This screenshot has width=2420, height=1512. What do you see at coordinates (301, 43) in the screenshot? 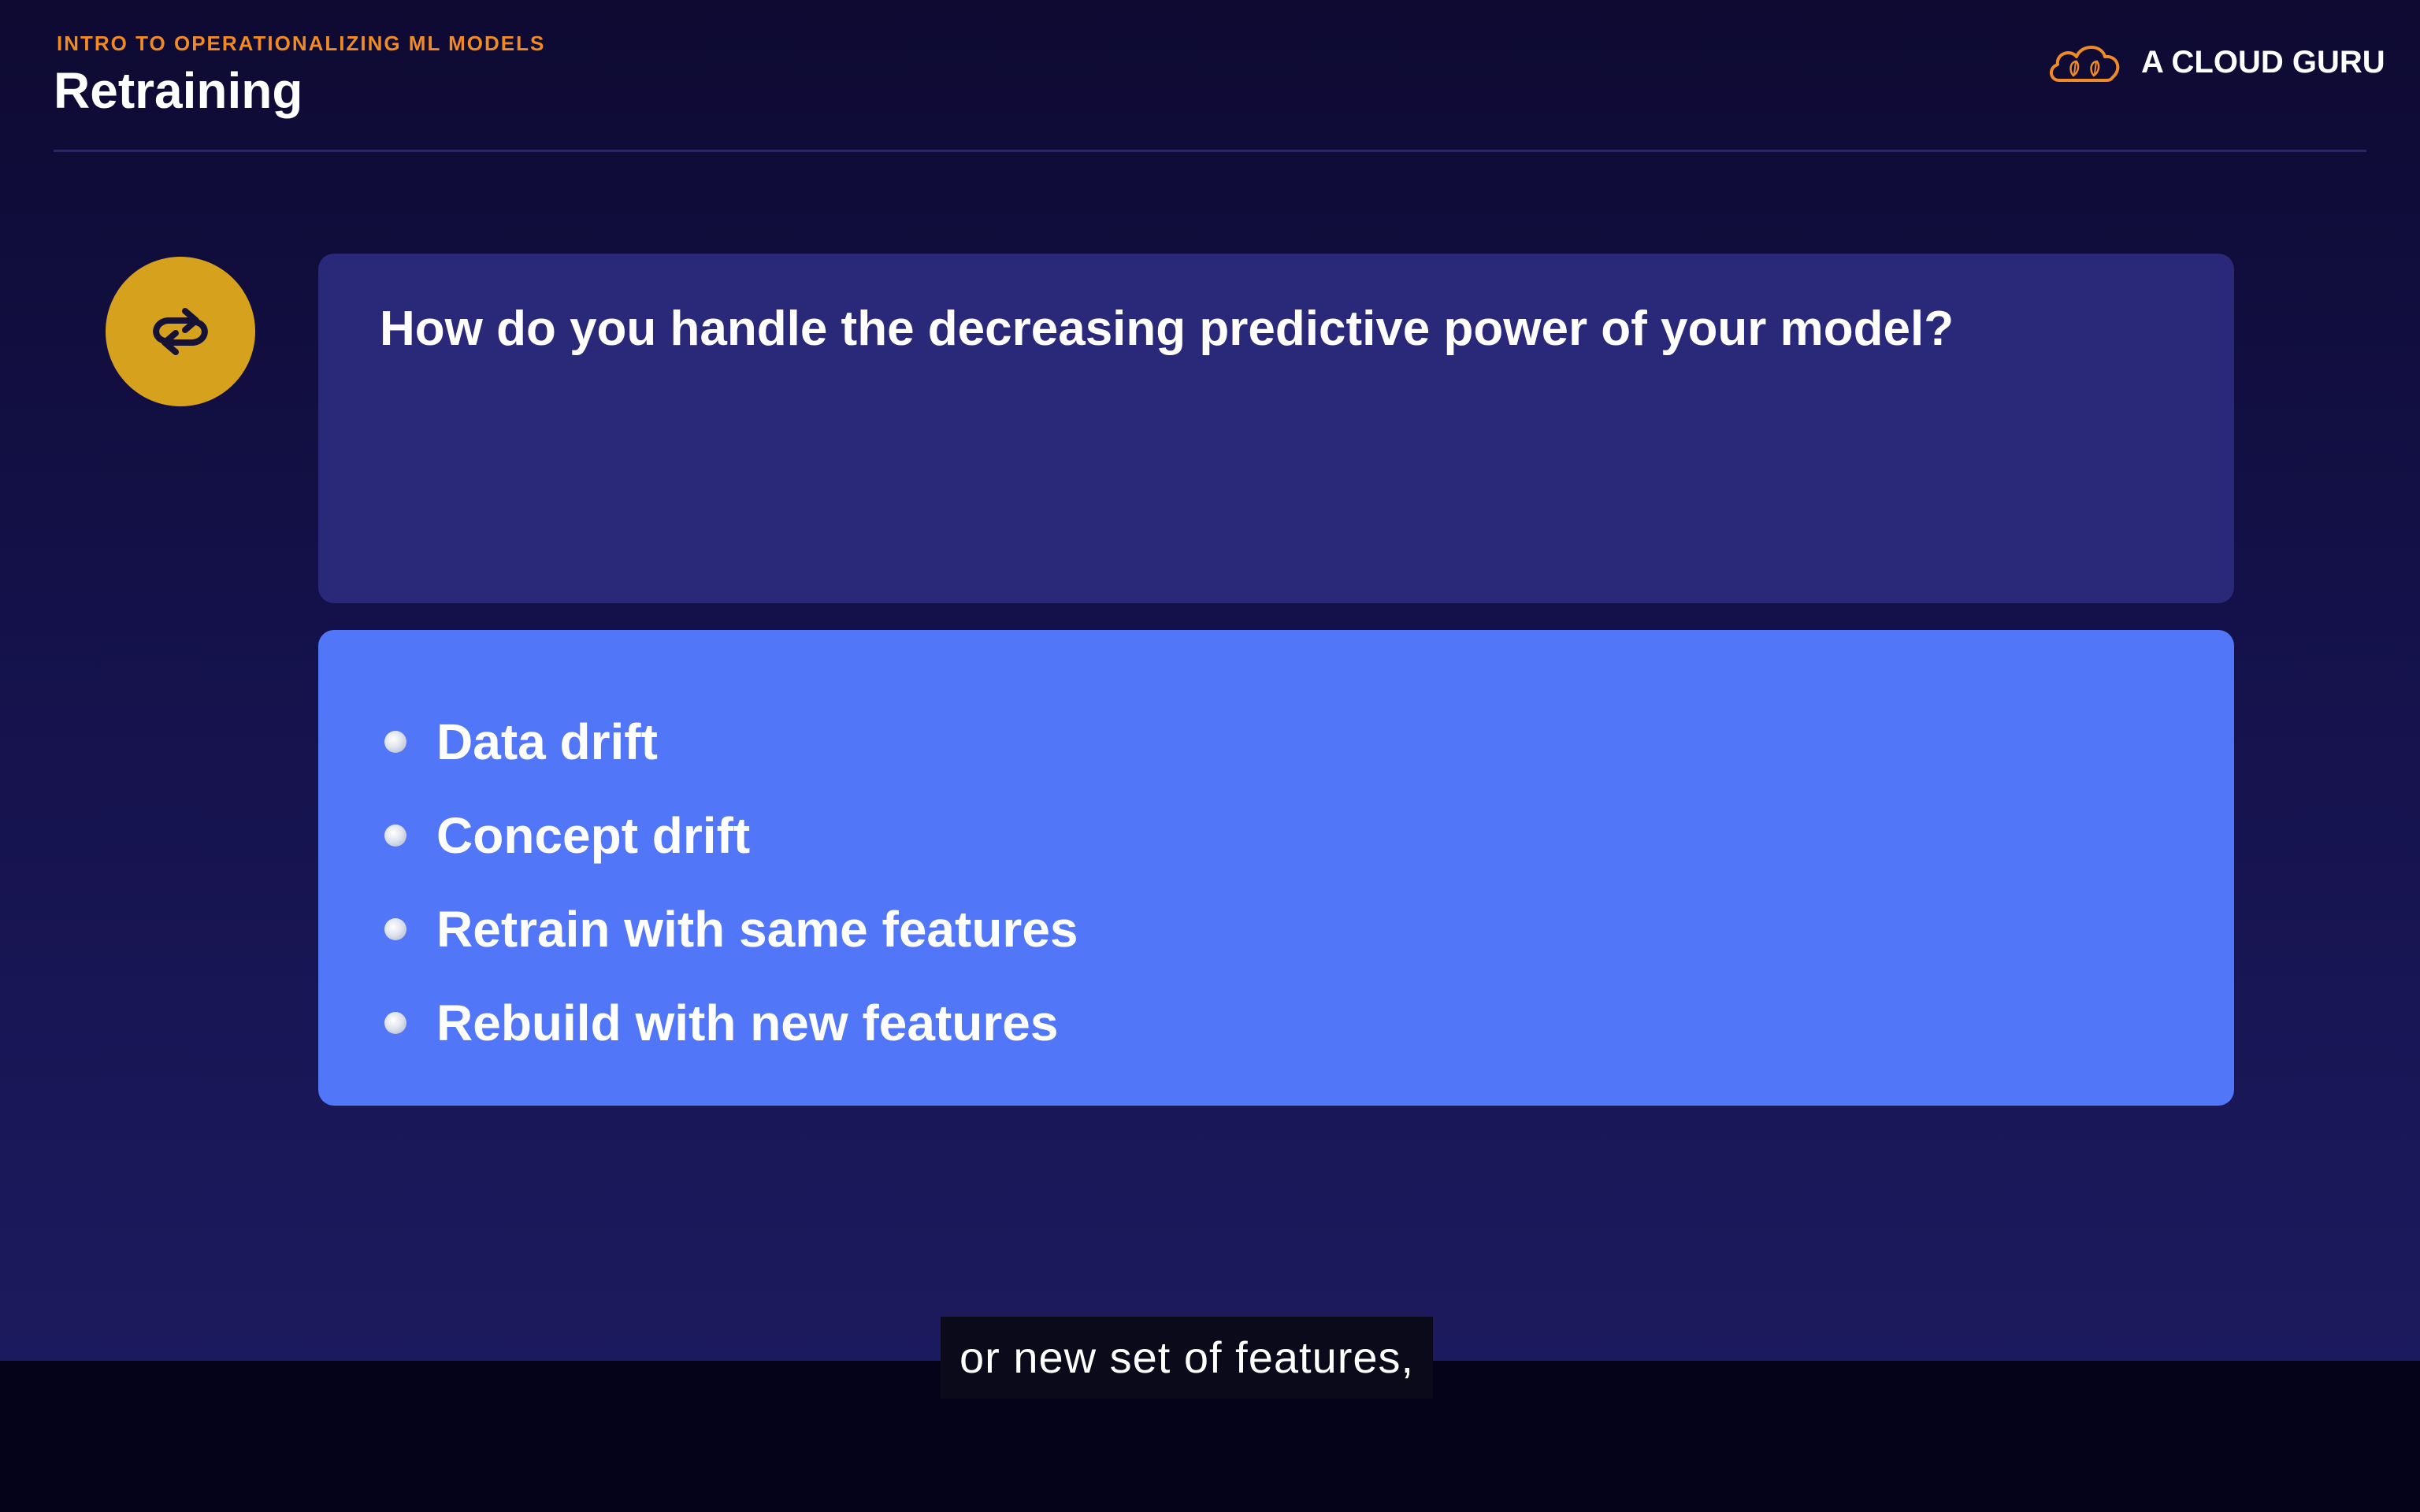
I see `course-label: INTRO TO OPERATIONALIZING ML MODELS` at bounding box center [301, 43].